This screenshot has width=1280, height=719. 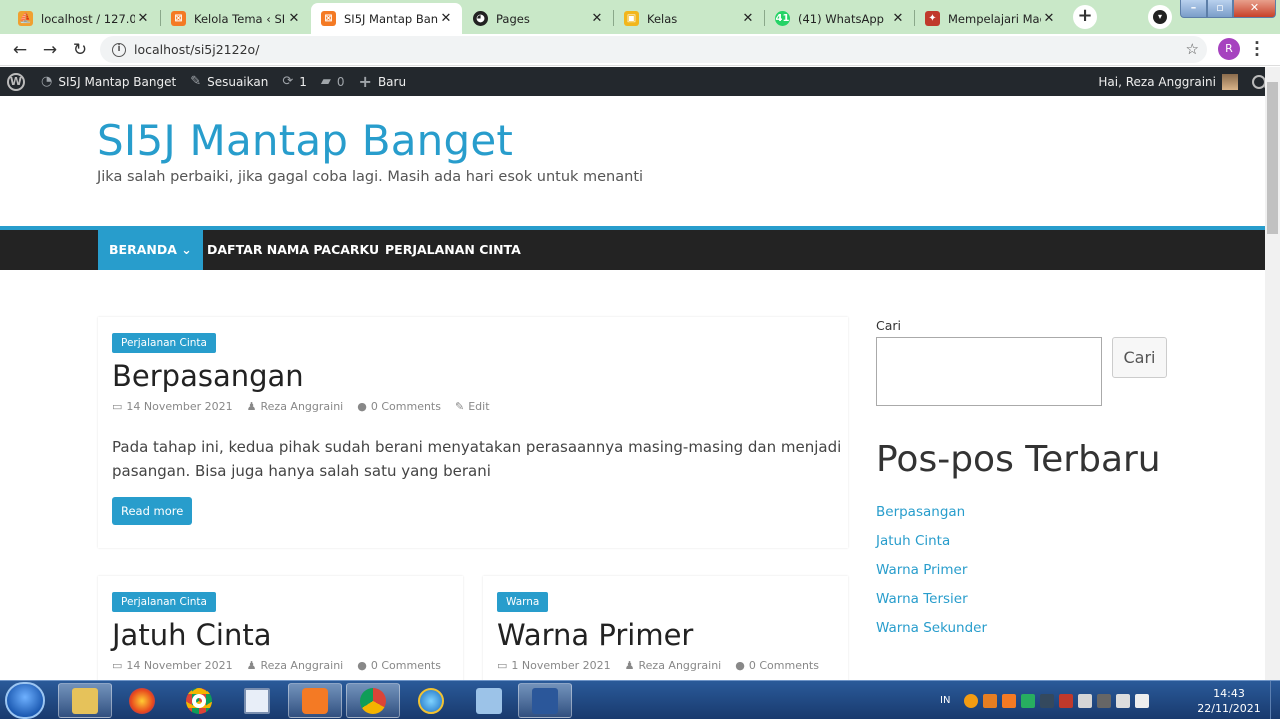 What do you see at coordinates (1028, 700) in the screenshot?
I see `drive-tray-icon` at bounding box center [1028, 700].